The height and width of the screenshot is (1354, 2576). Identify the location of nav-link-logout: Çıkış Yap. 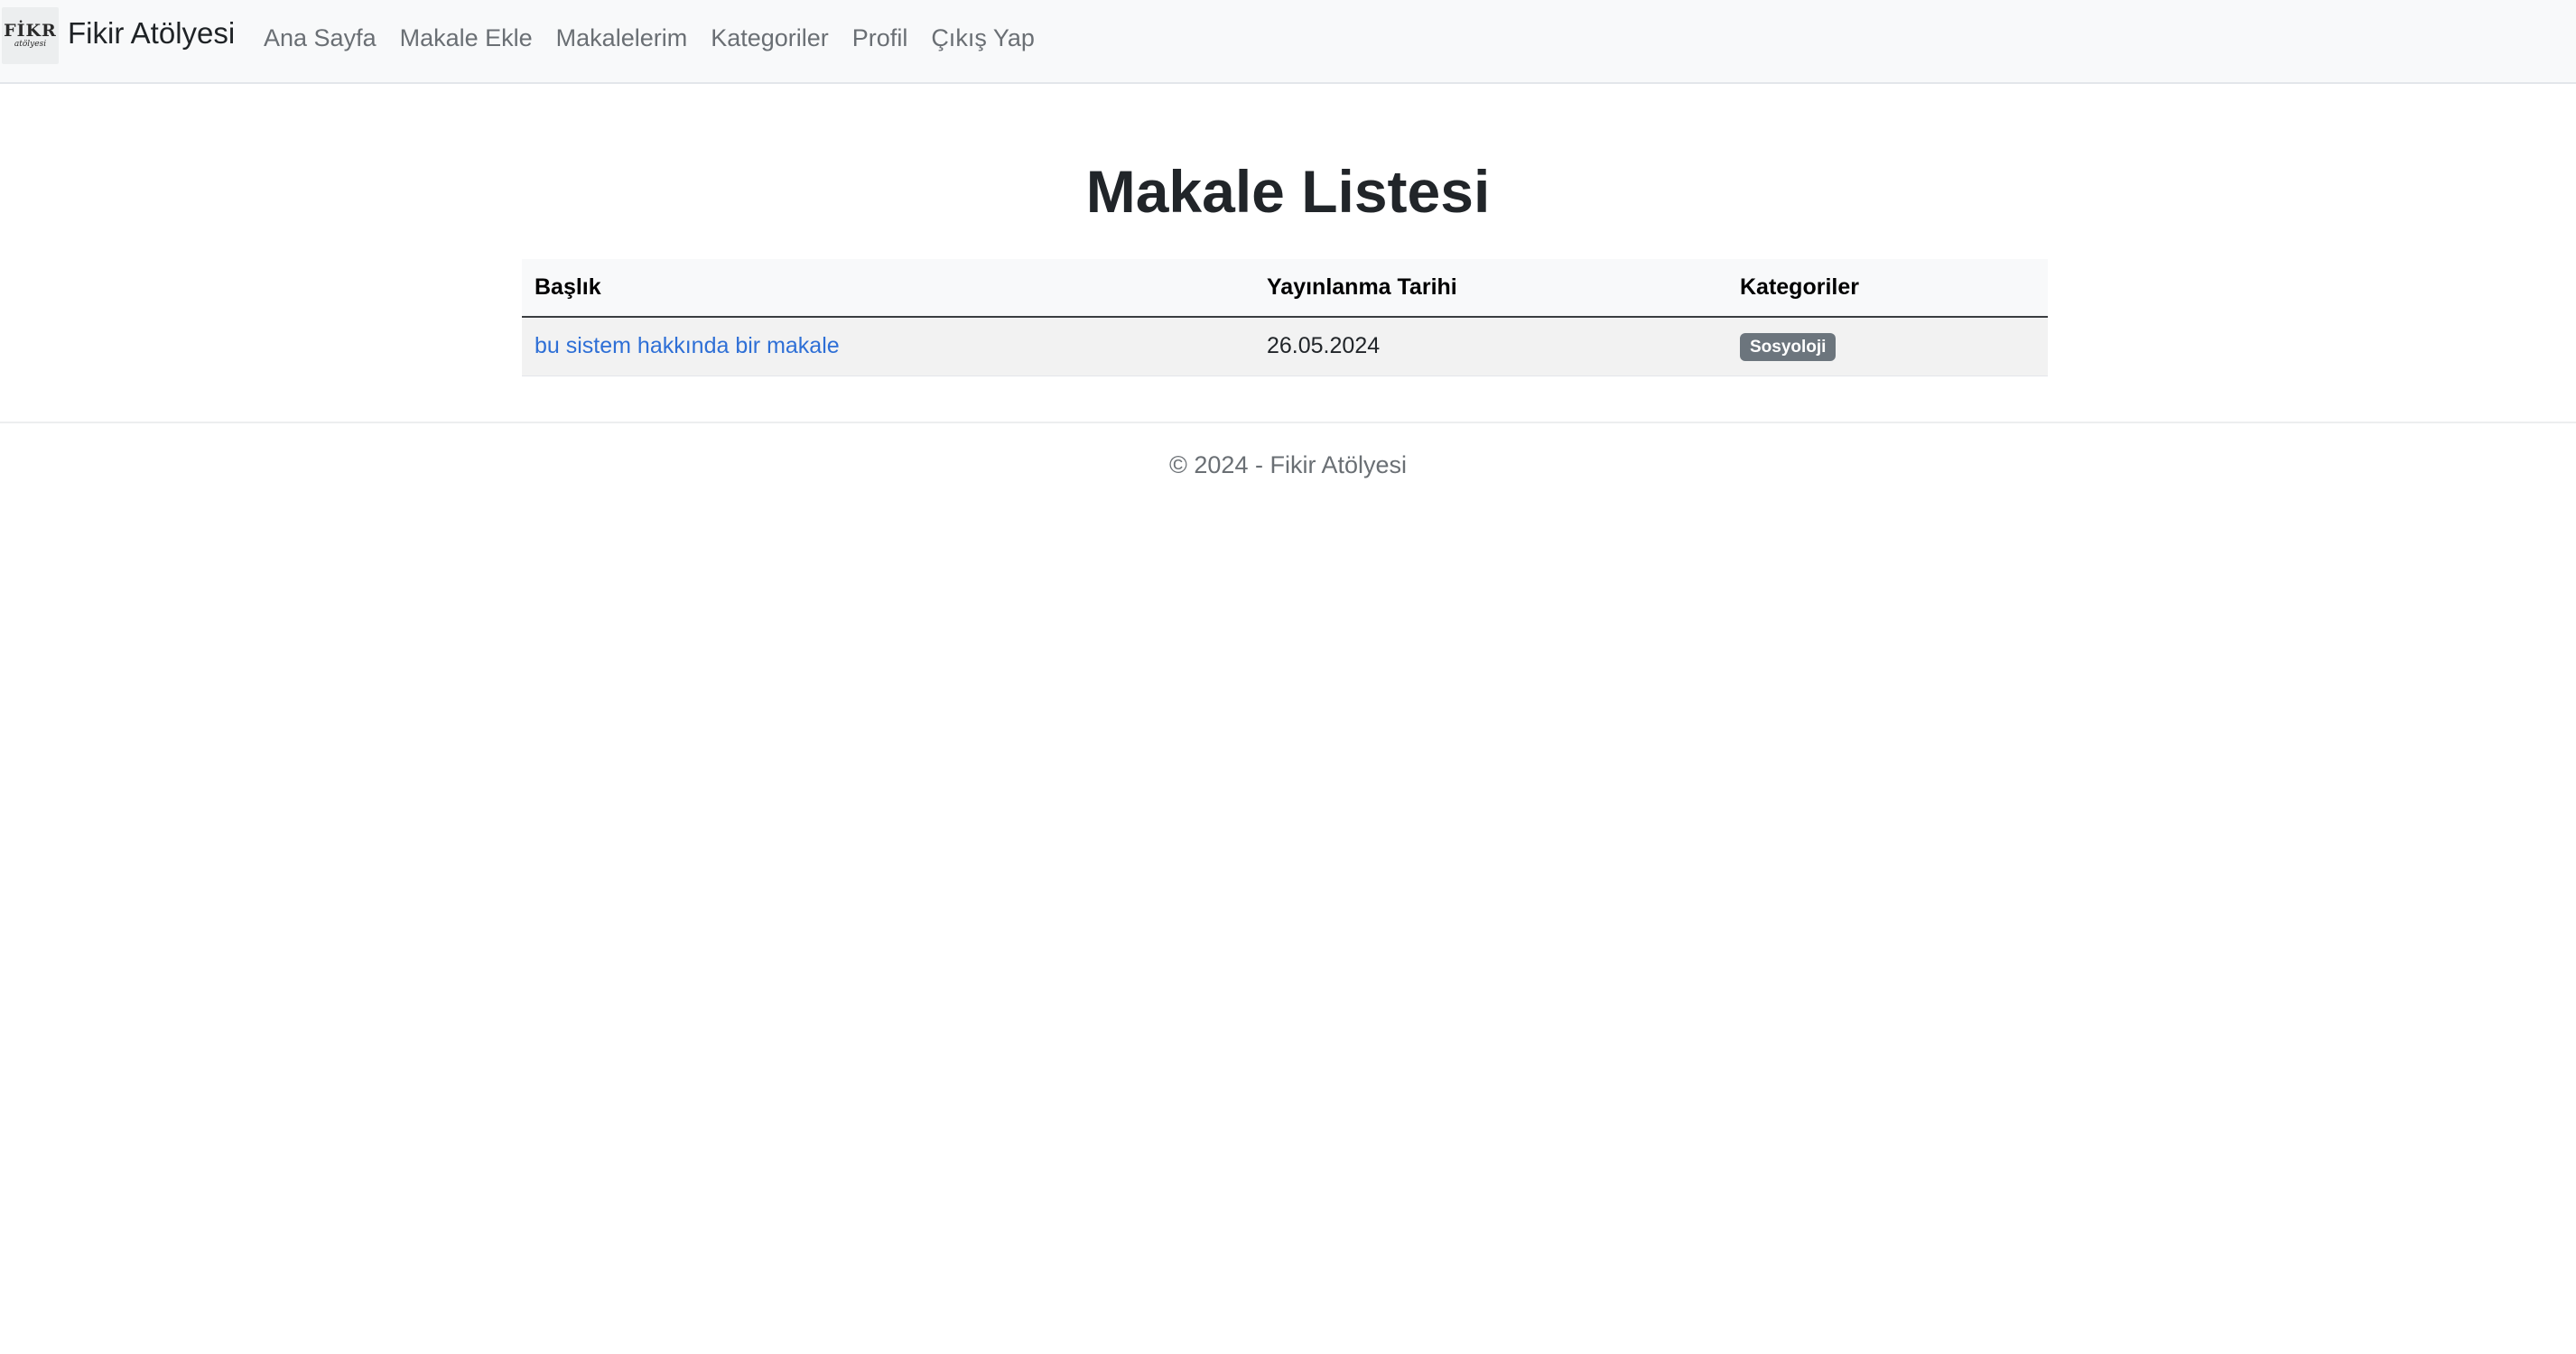
(983, 38).